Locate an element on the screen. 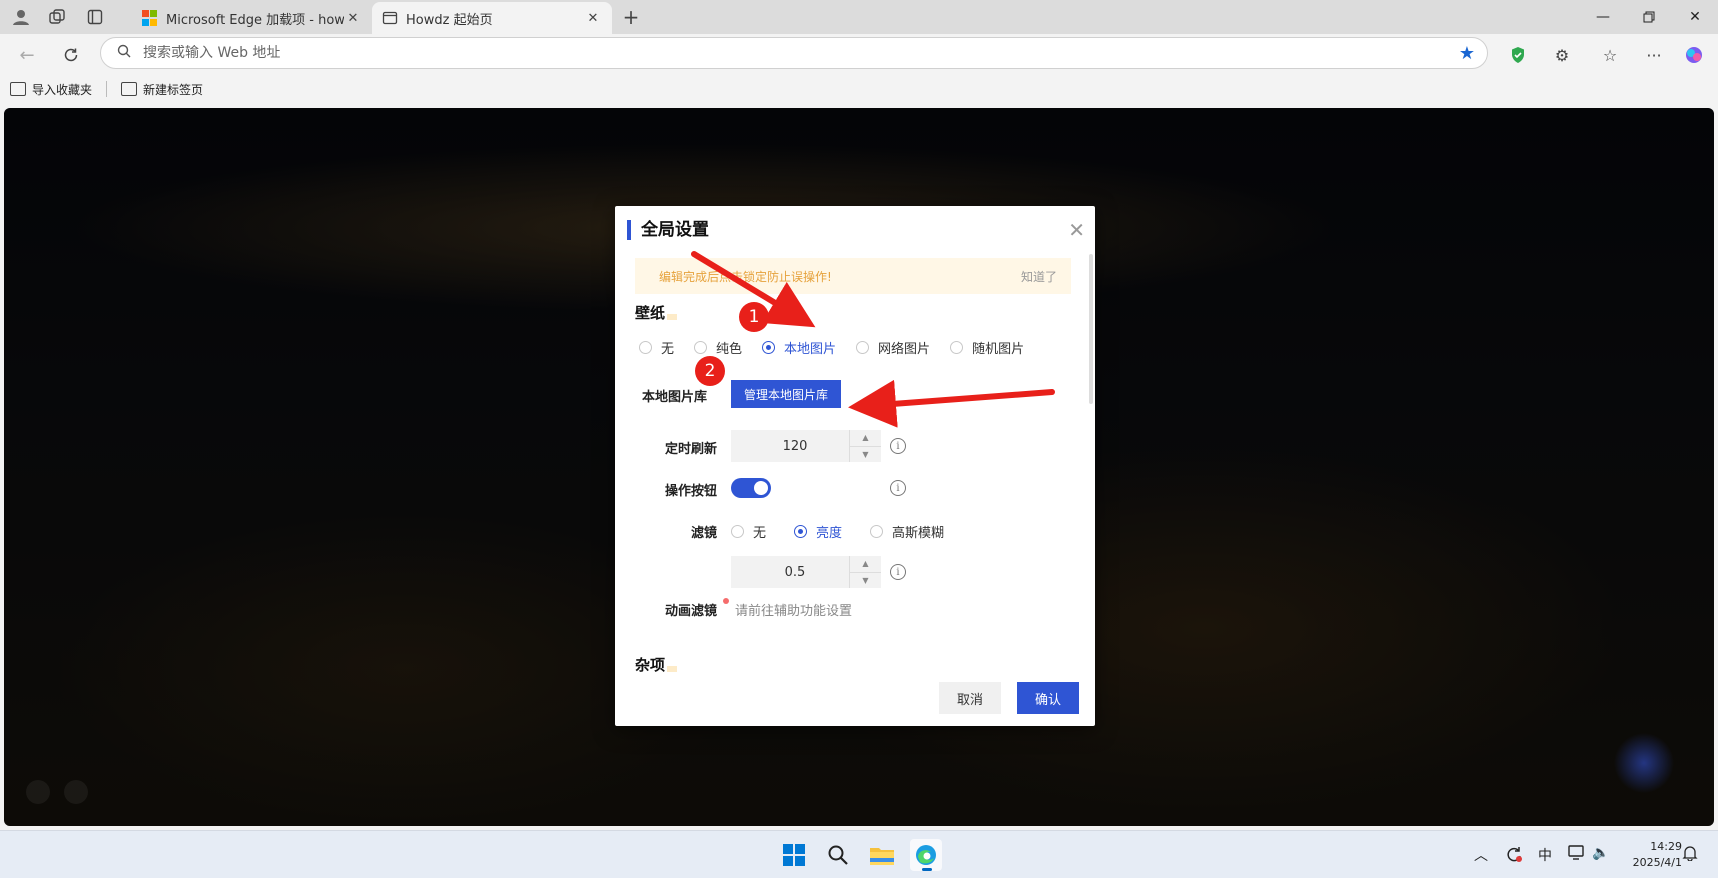  microsoft-logo-icon is located at coordinates (150, 18).